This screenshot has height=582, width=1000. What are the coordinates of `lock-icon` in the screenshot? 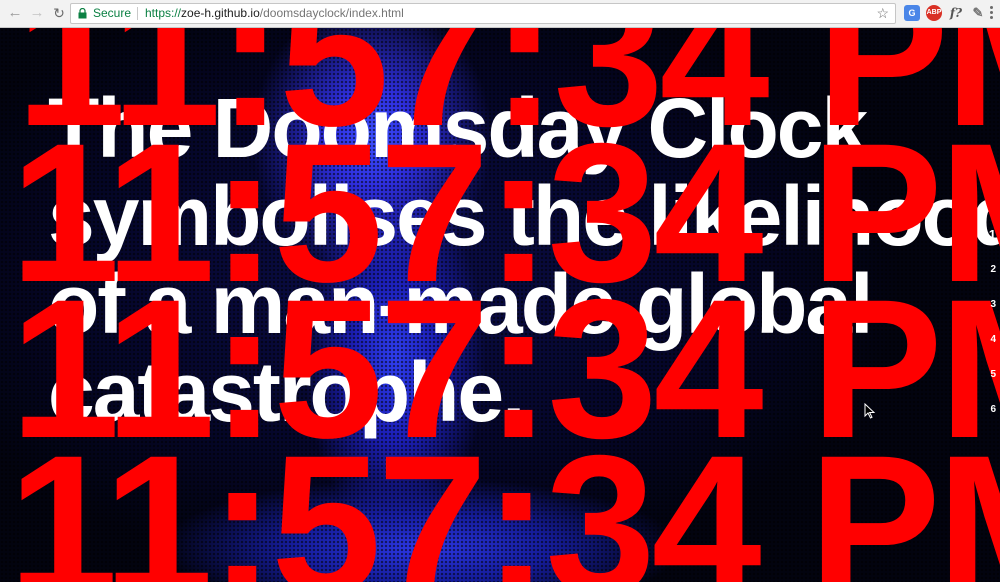 It's located at (82, 13).